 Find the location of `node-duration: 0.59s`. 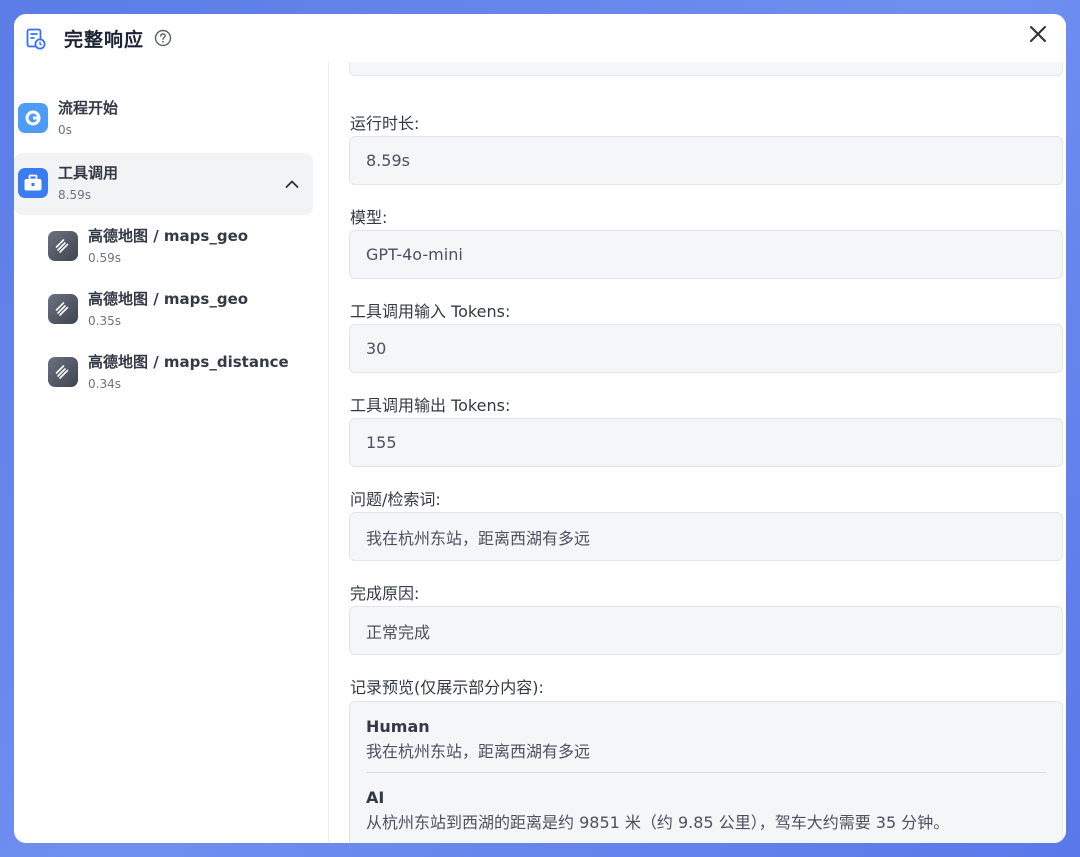

node-duration: 0.59s is located at coordinates (104, 258).